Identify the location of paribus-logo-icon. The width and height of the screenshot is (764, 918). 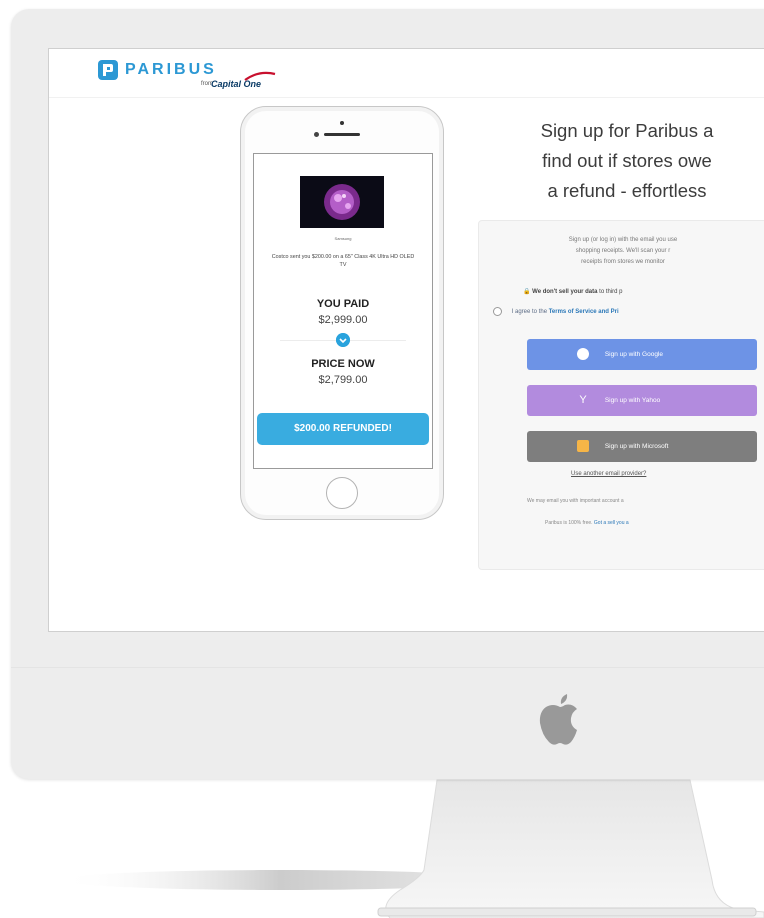
(108, 70).